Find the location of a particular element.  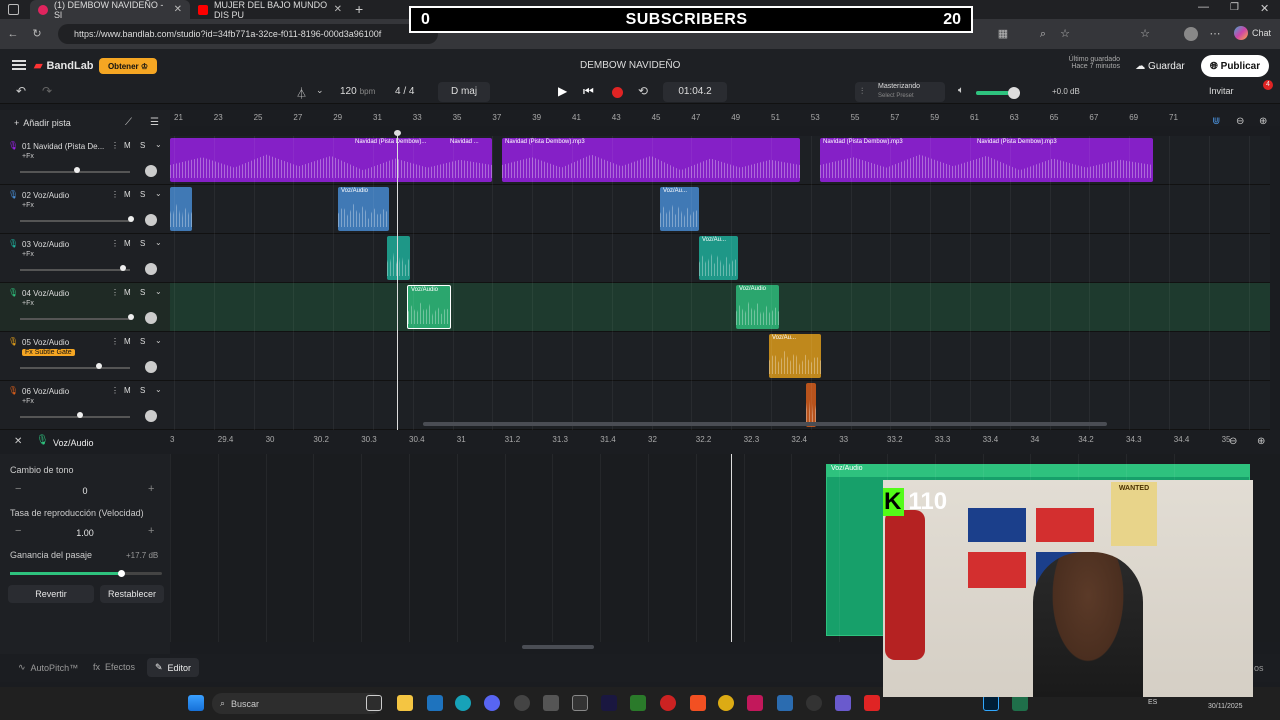

windows-start-icon is located at coordinates (196, 703).